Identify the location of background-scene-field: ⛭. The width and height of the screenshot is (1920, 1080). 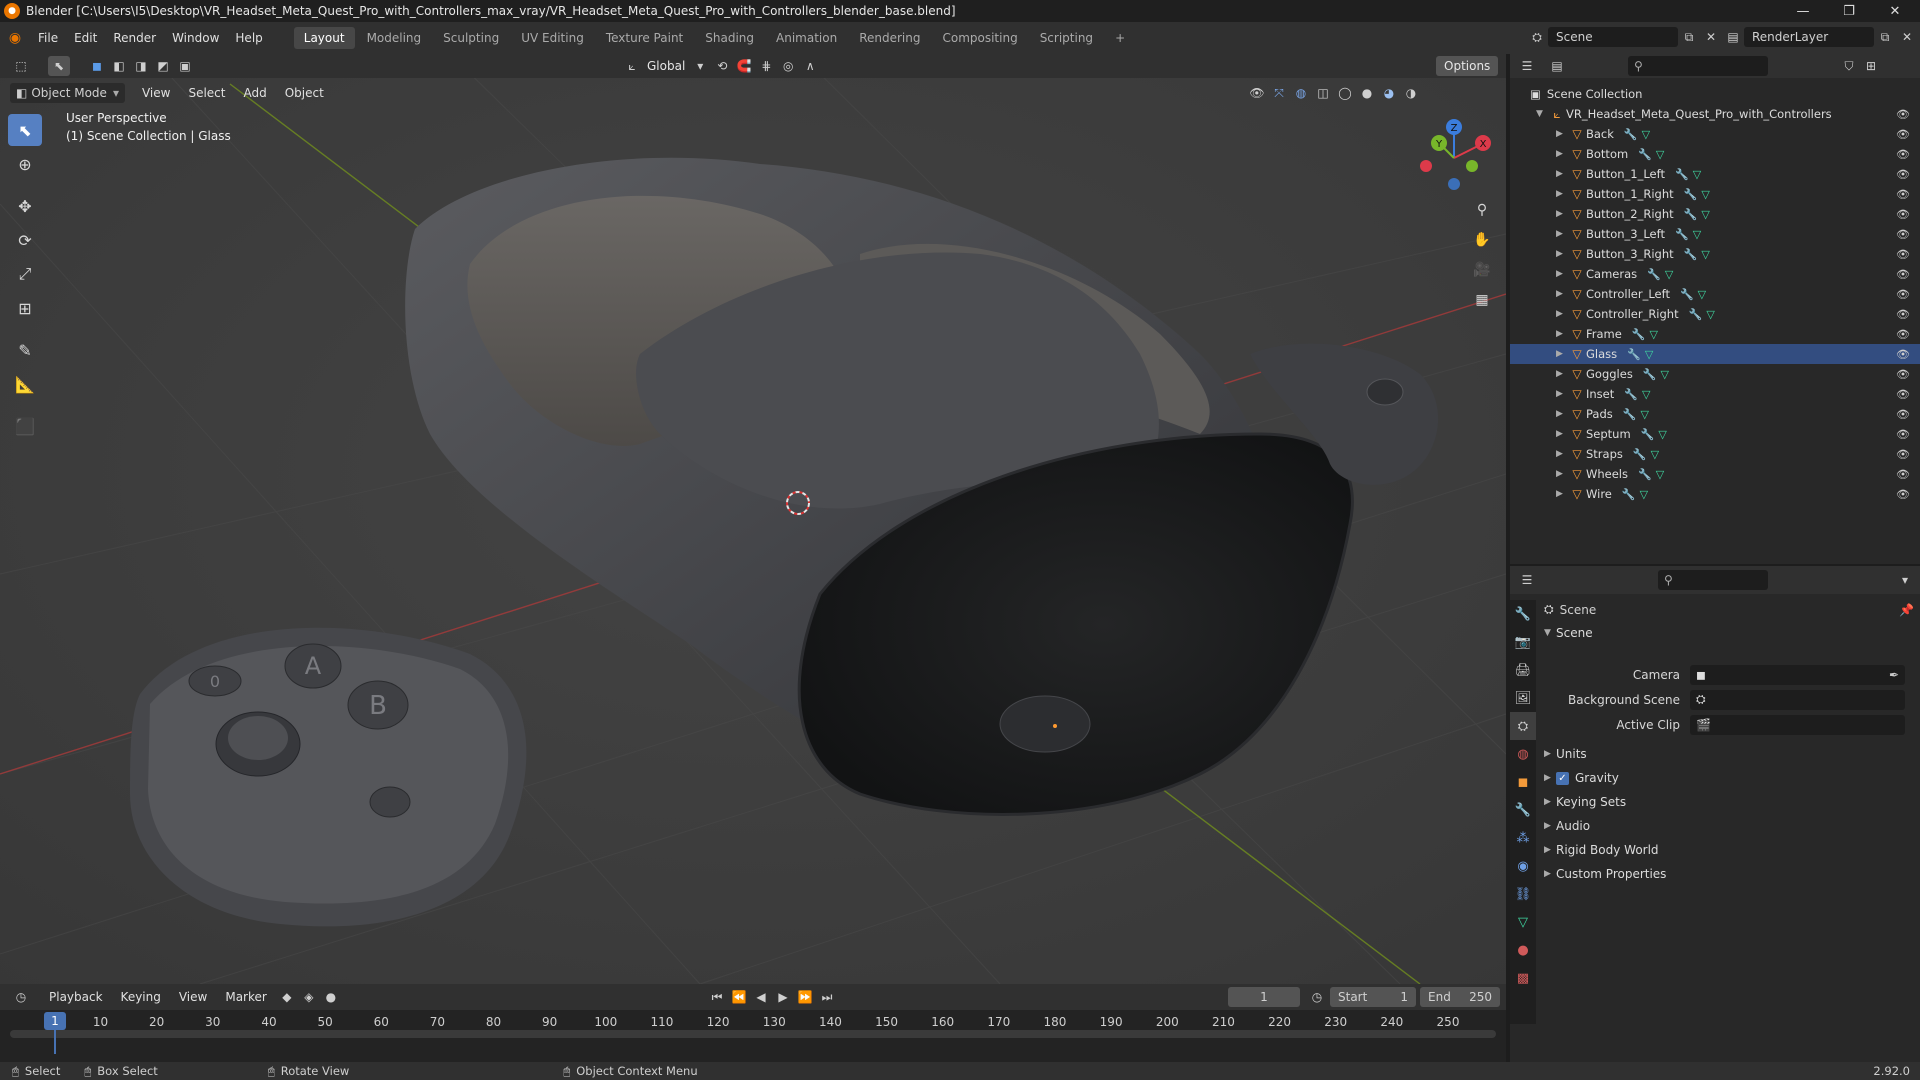
(1797, 699).